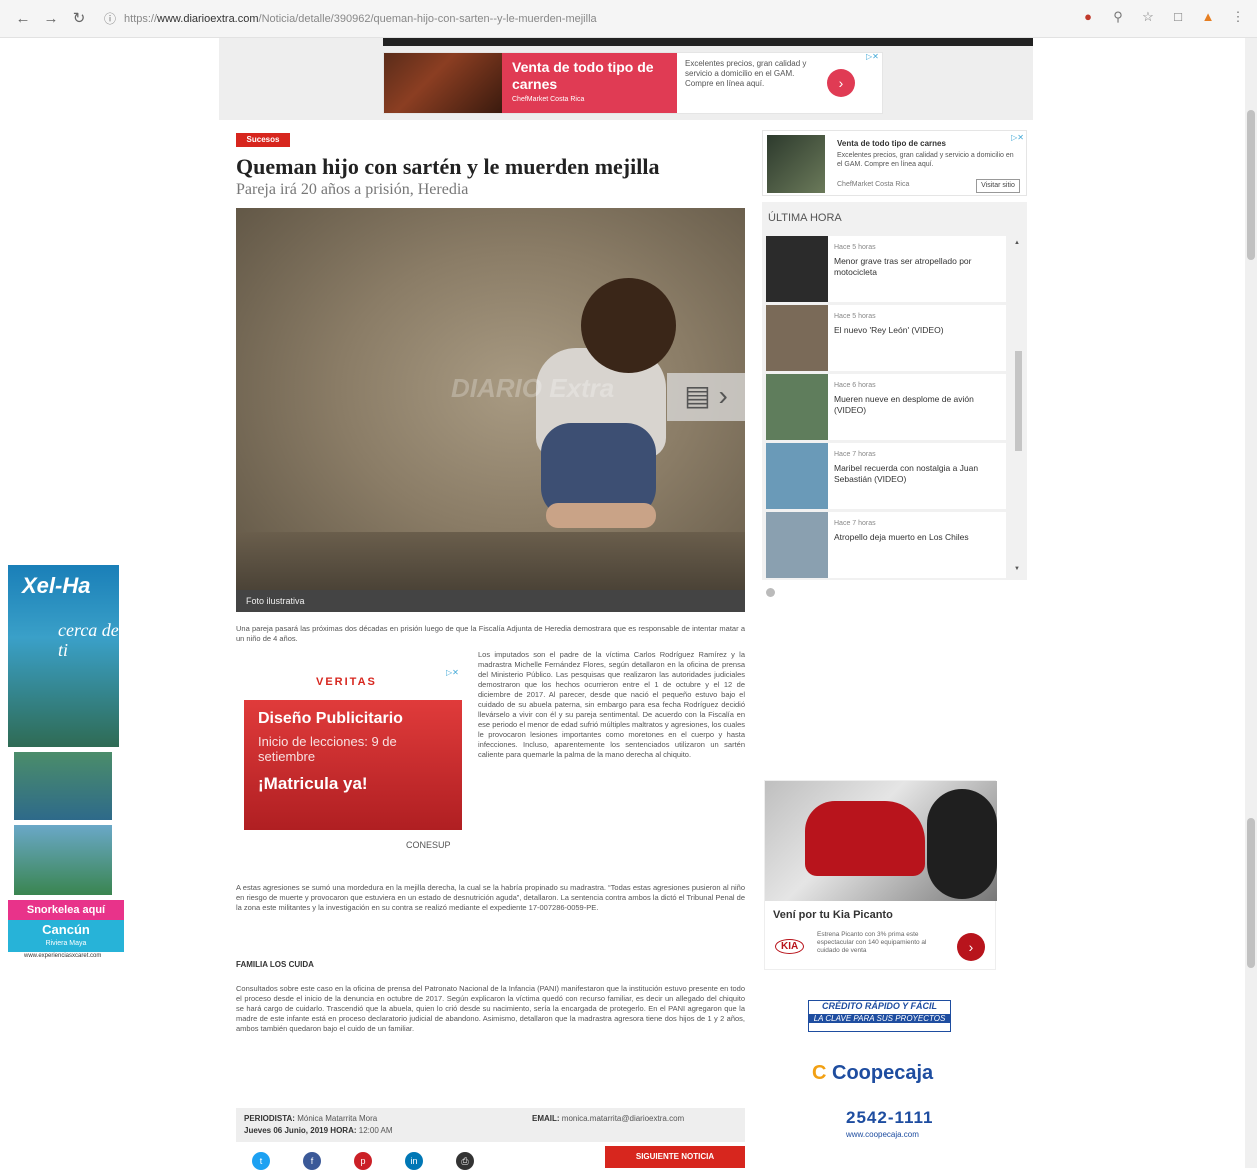 The width and height of the screenshot is (1257, 1170). I want to click on ad-logo: VERITAS, so click(346, 682).